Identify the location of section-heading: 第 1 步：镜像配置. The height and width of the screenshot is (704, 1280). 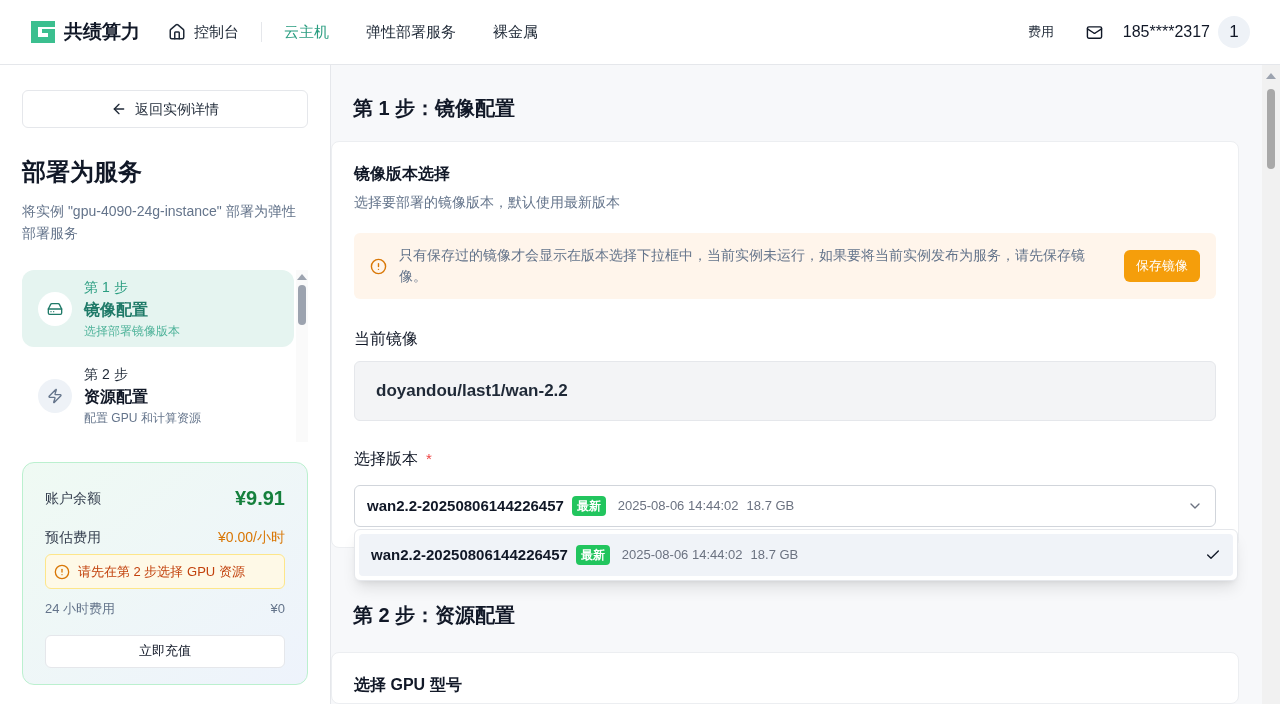
(435, 108).